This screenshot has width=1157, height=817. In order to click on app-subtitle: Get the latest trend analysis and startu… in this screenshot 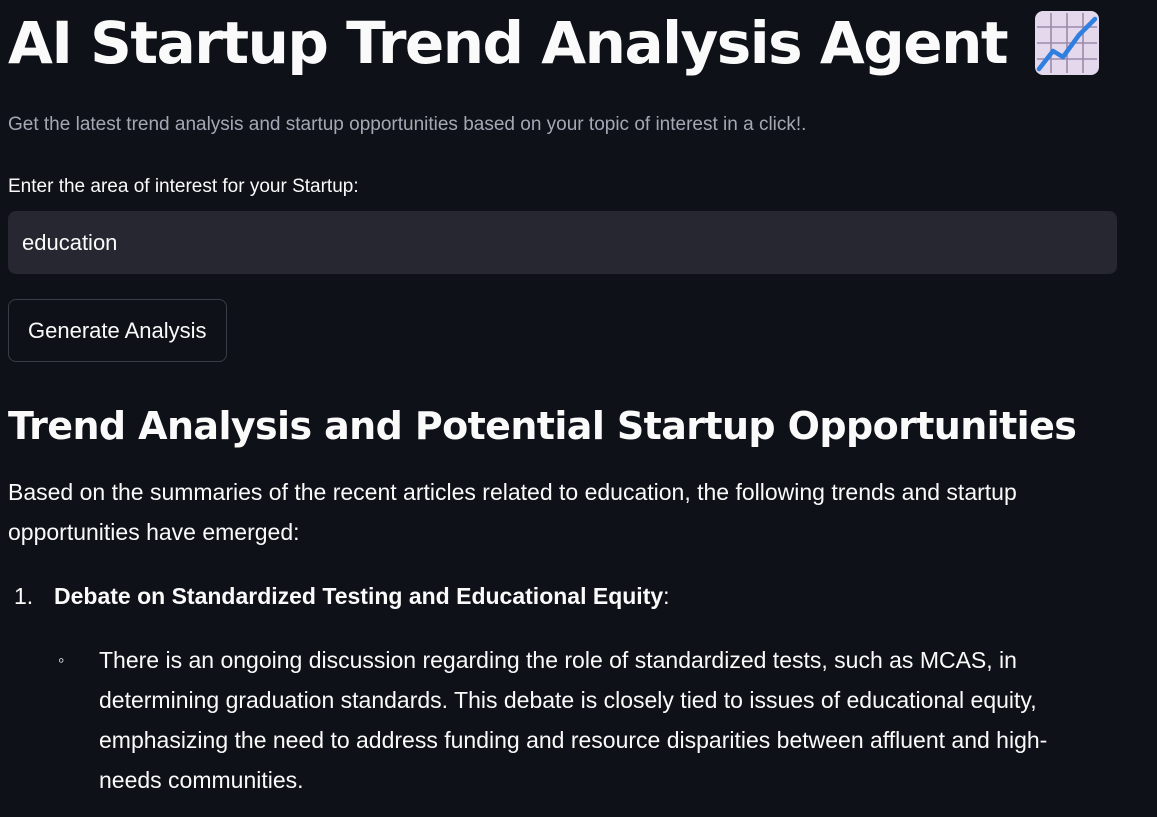, I will do `click(407, 124)`.